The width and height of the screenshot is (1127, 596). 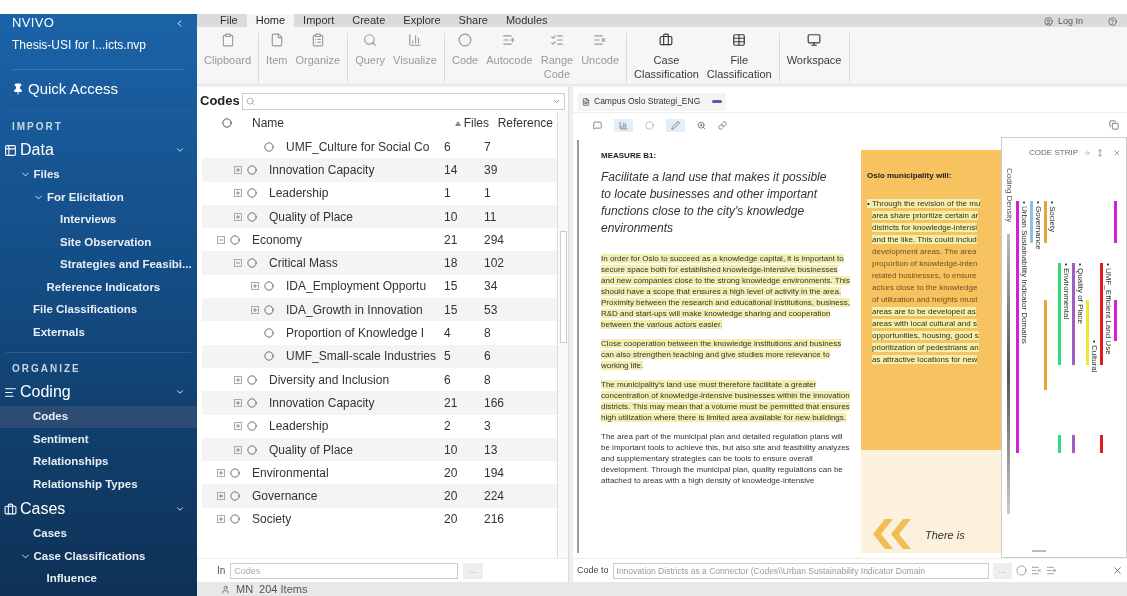 What do you see at coordinates (379, 426) in the screenshot?
I see `tree-row: Leadership 2 3` at bounding box center [379, 426].